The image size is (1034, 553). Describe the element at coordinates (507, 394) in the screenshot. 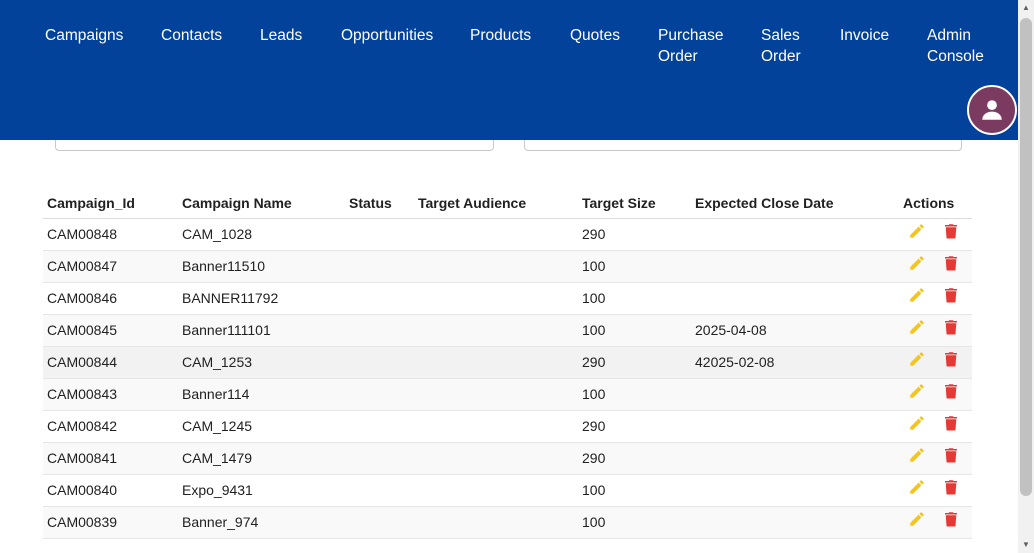

I see `table-row: CAM00843 Banner114 100` at that location.